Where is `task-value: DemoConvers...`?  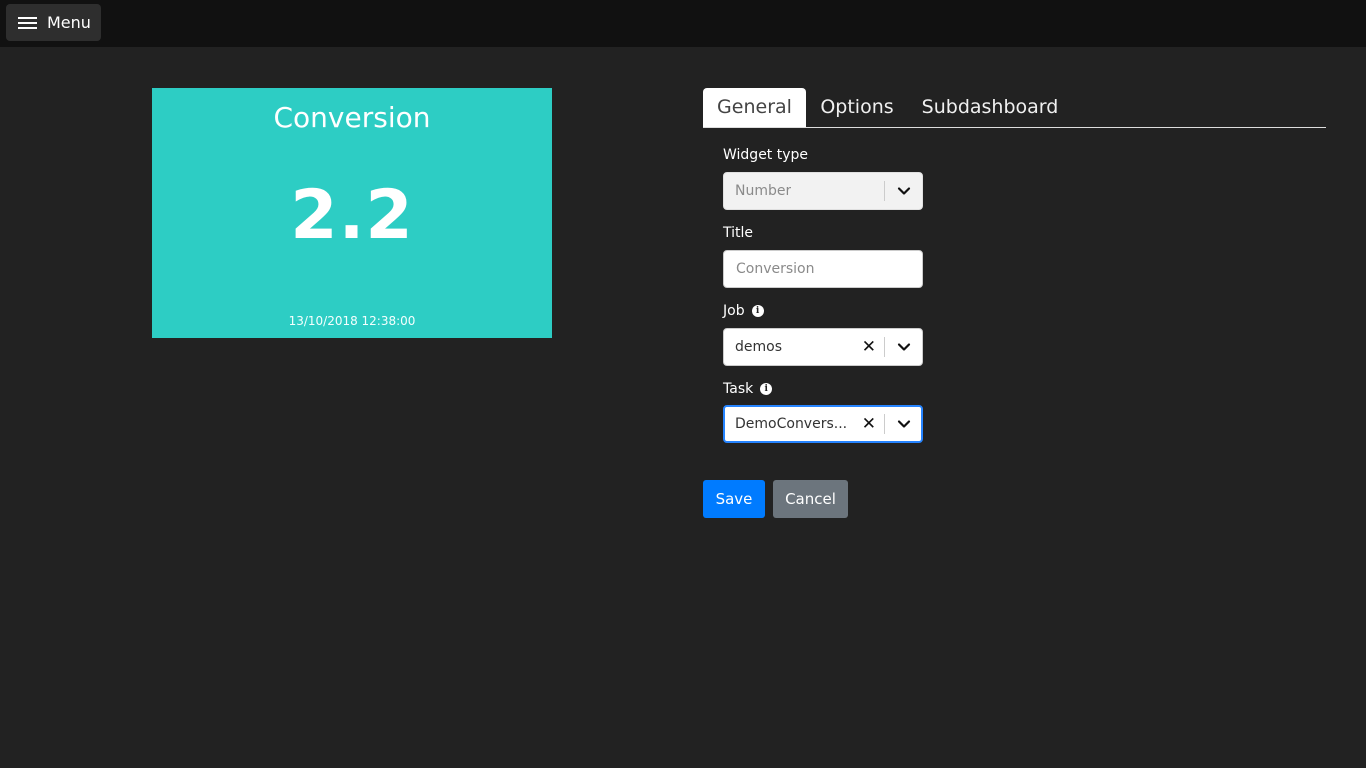
task-value: DemoConvers... is located at coordinates (791, 424).